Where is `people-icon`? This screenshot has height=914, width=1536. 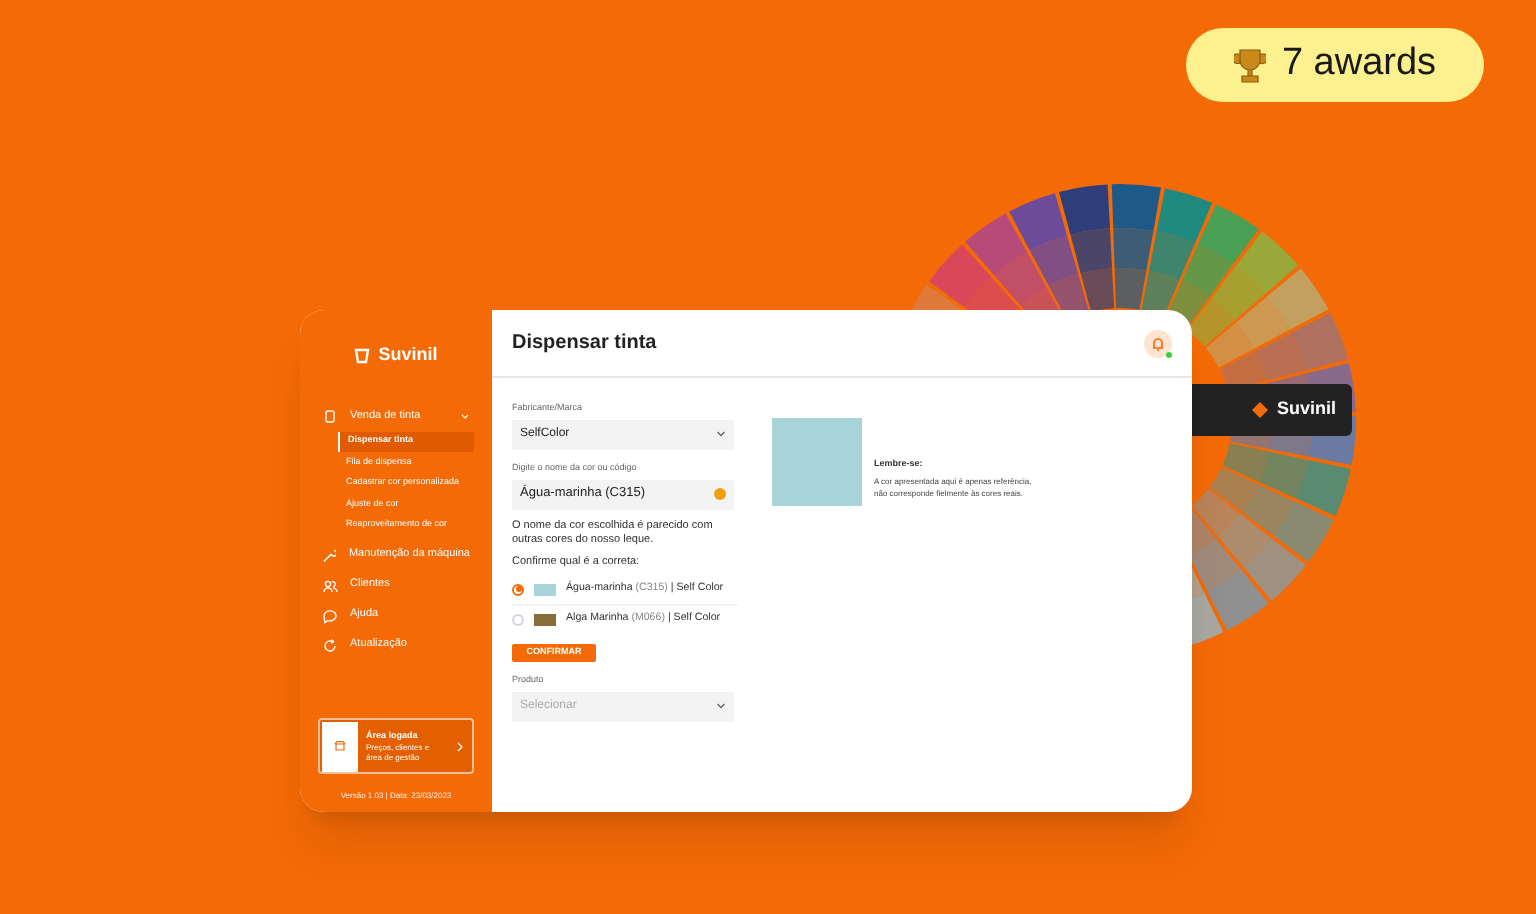
people-icon is located at coordinates (330, 585).